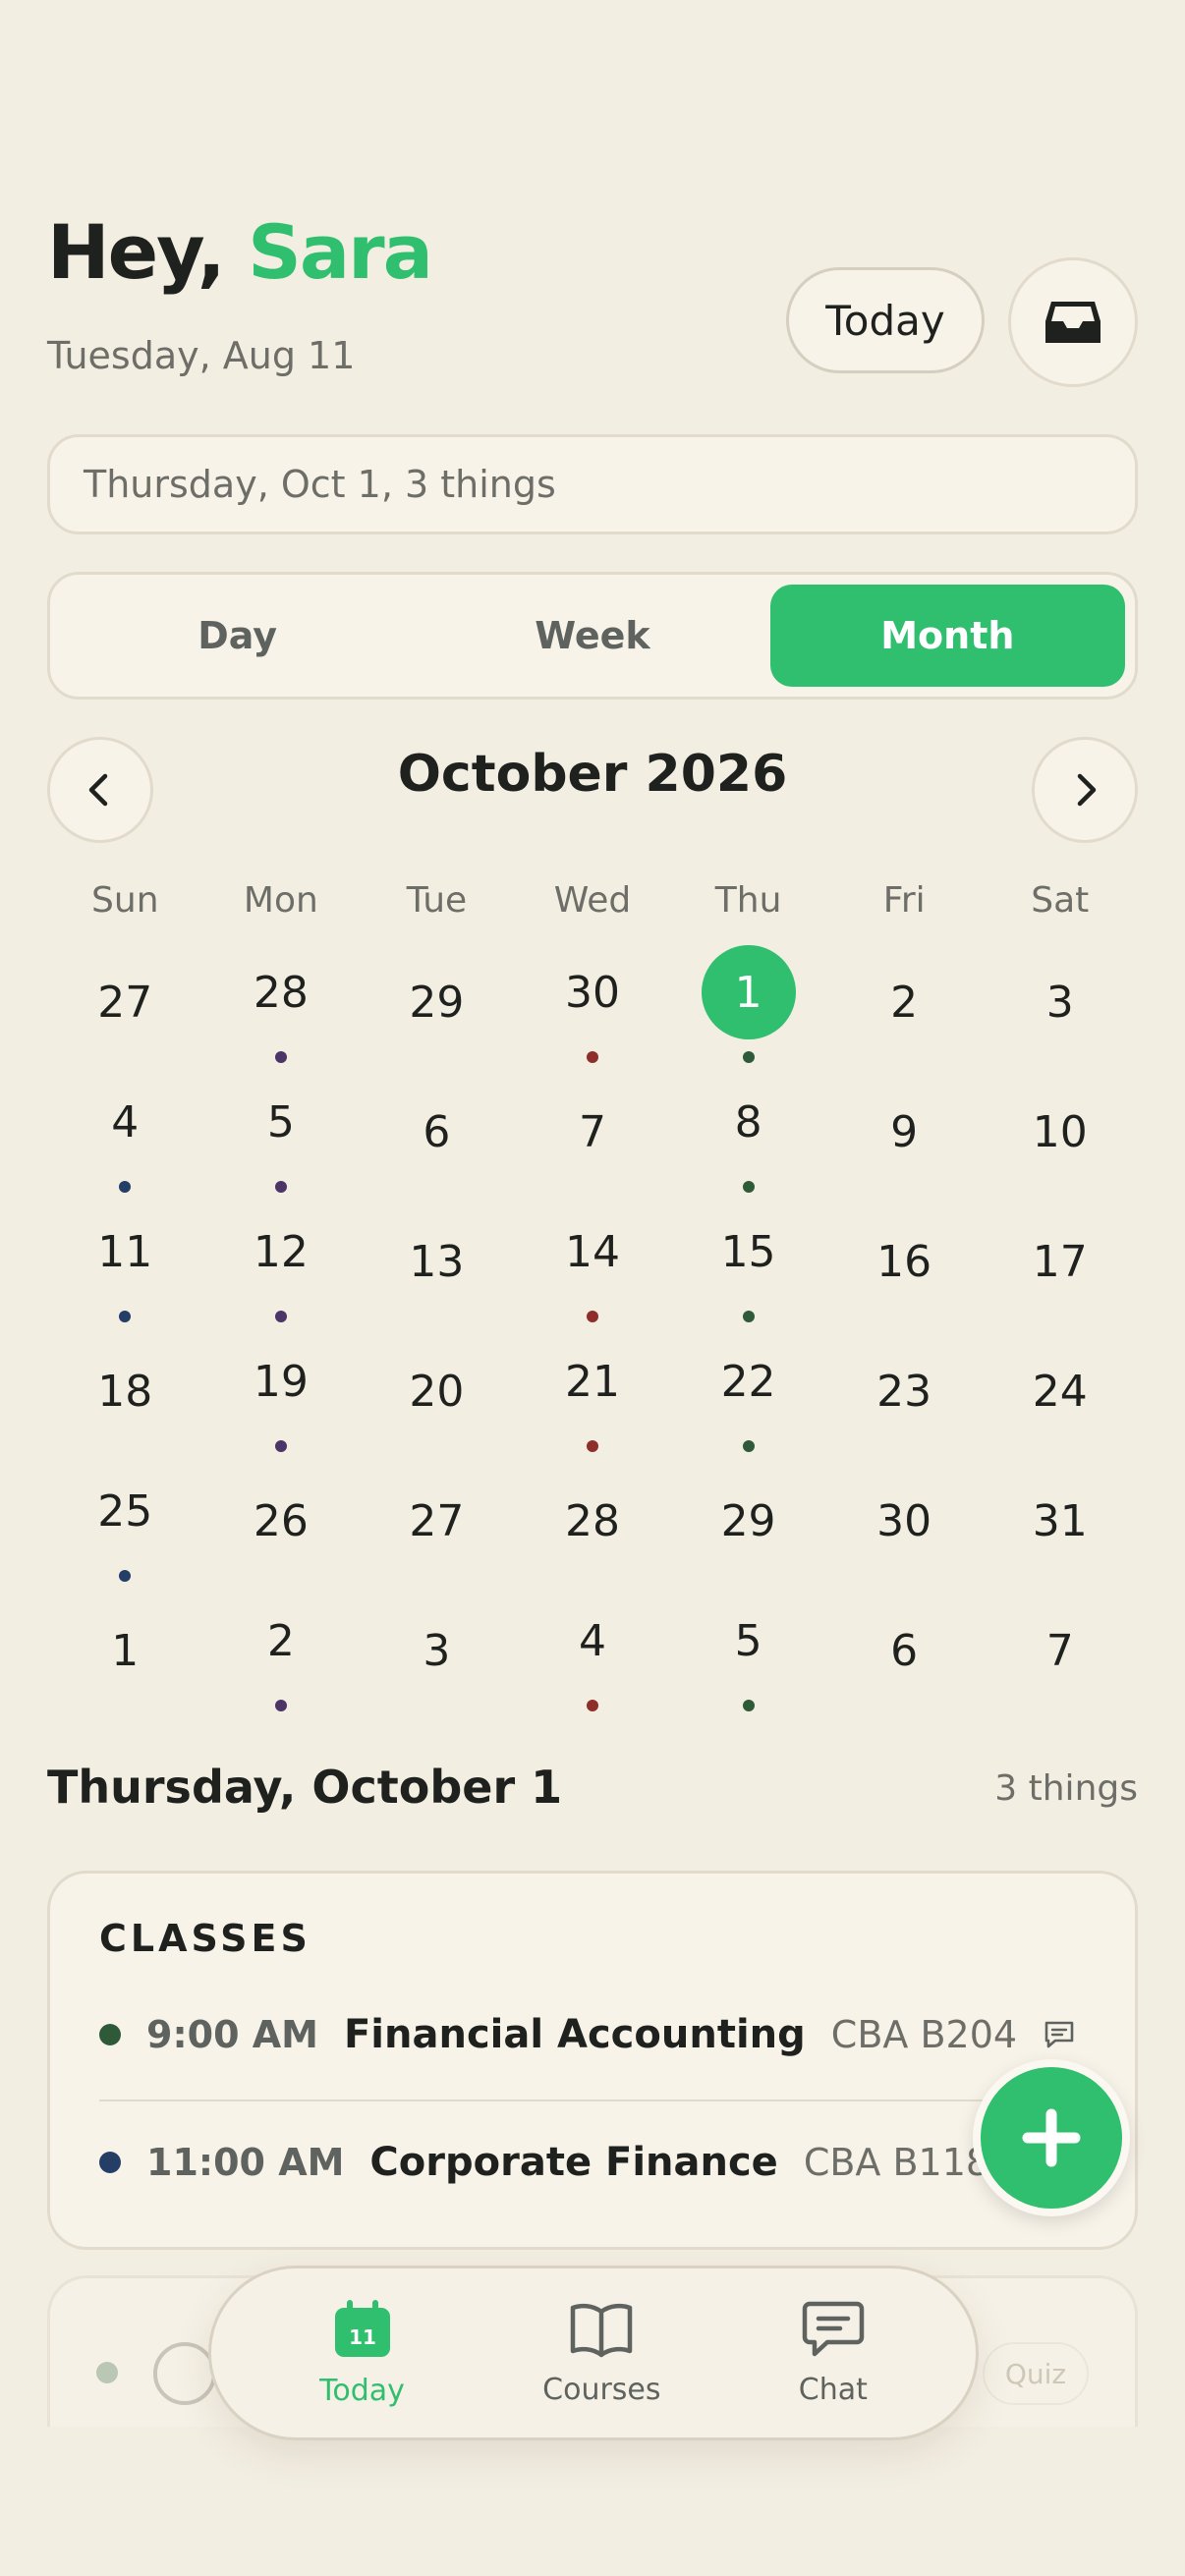 This screenshot has height=2576, width=1185. What do you see at coordinates (593, 1267) in the screenshot?
I see `calendar-day: 14` at bounding box center [593, 1267].